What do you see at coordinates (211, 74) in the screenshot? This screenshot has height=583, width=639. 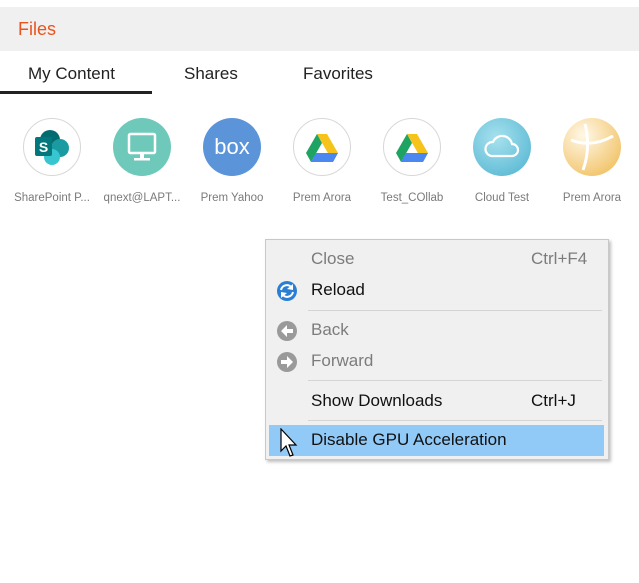 I see `tab-shares: Shares` at bounding box center [211, 74].